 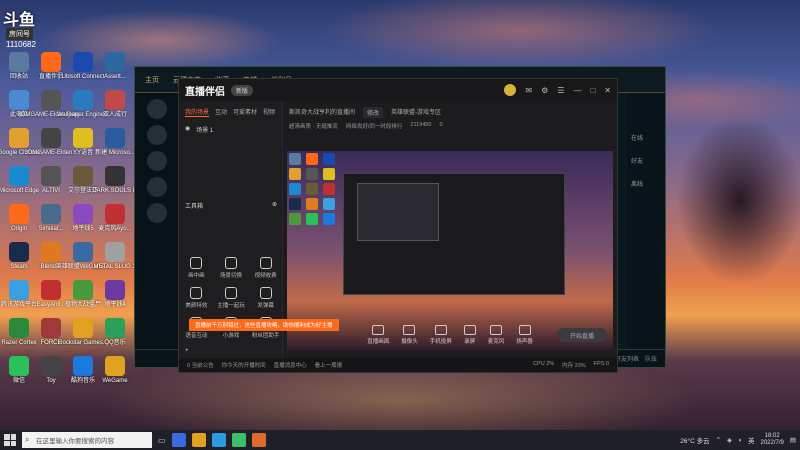 What do you see at coordinates (544, 90) in the screenshot?
I see `settings-icon: ⚙` at bounding box center [544, 90].